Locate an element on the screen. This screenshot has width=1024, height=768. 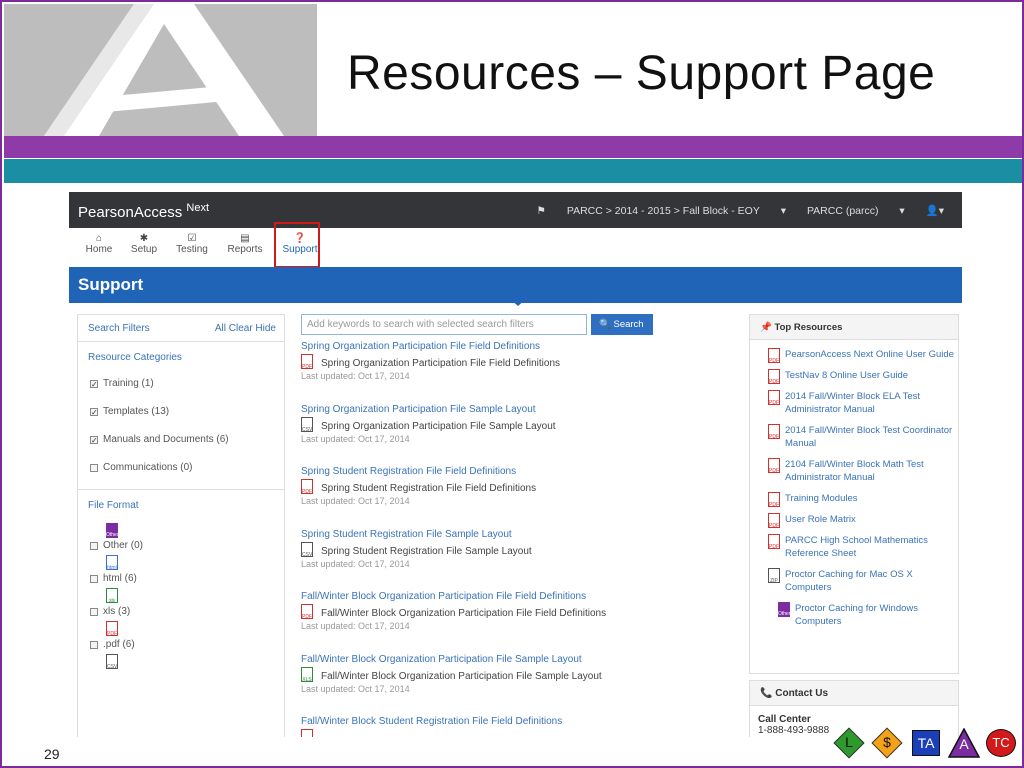
top-resource-link: PDF User Role Matrix is located at coordinates (859, 521).